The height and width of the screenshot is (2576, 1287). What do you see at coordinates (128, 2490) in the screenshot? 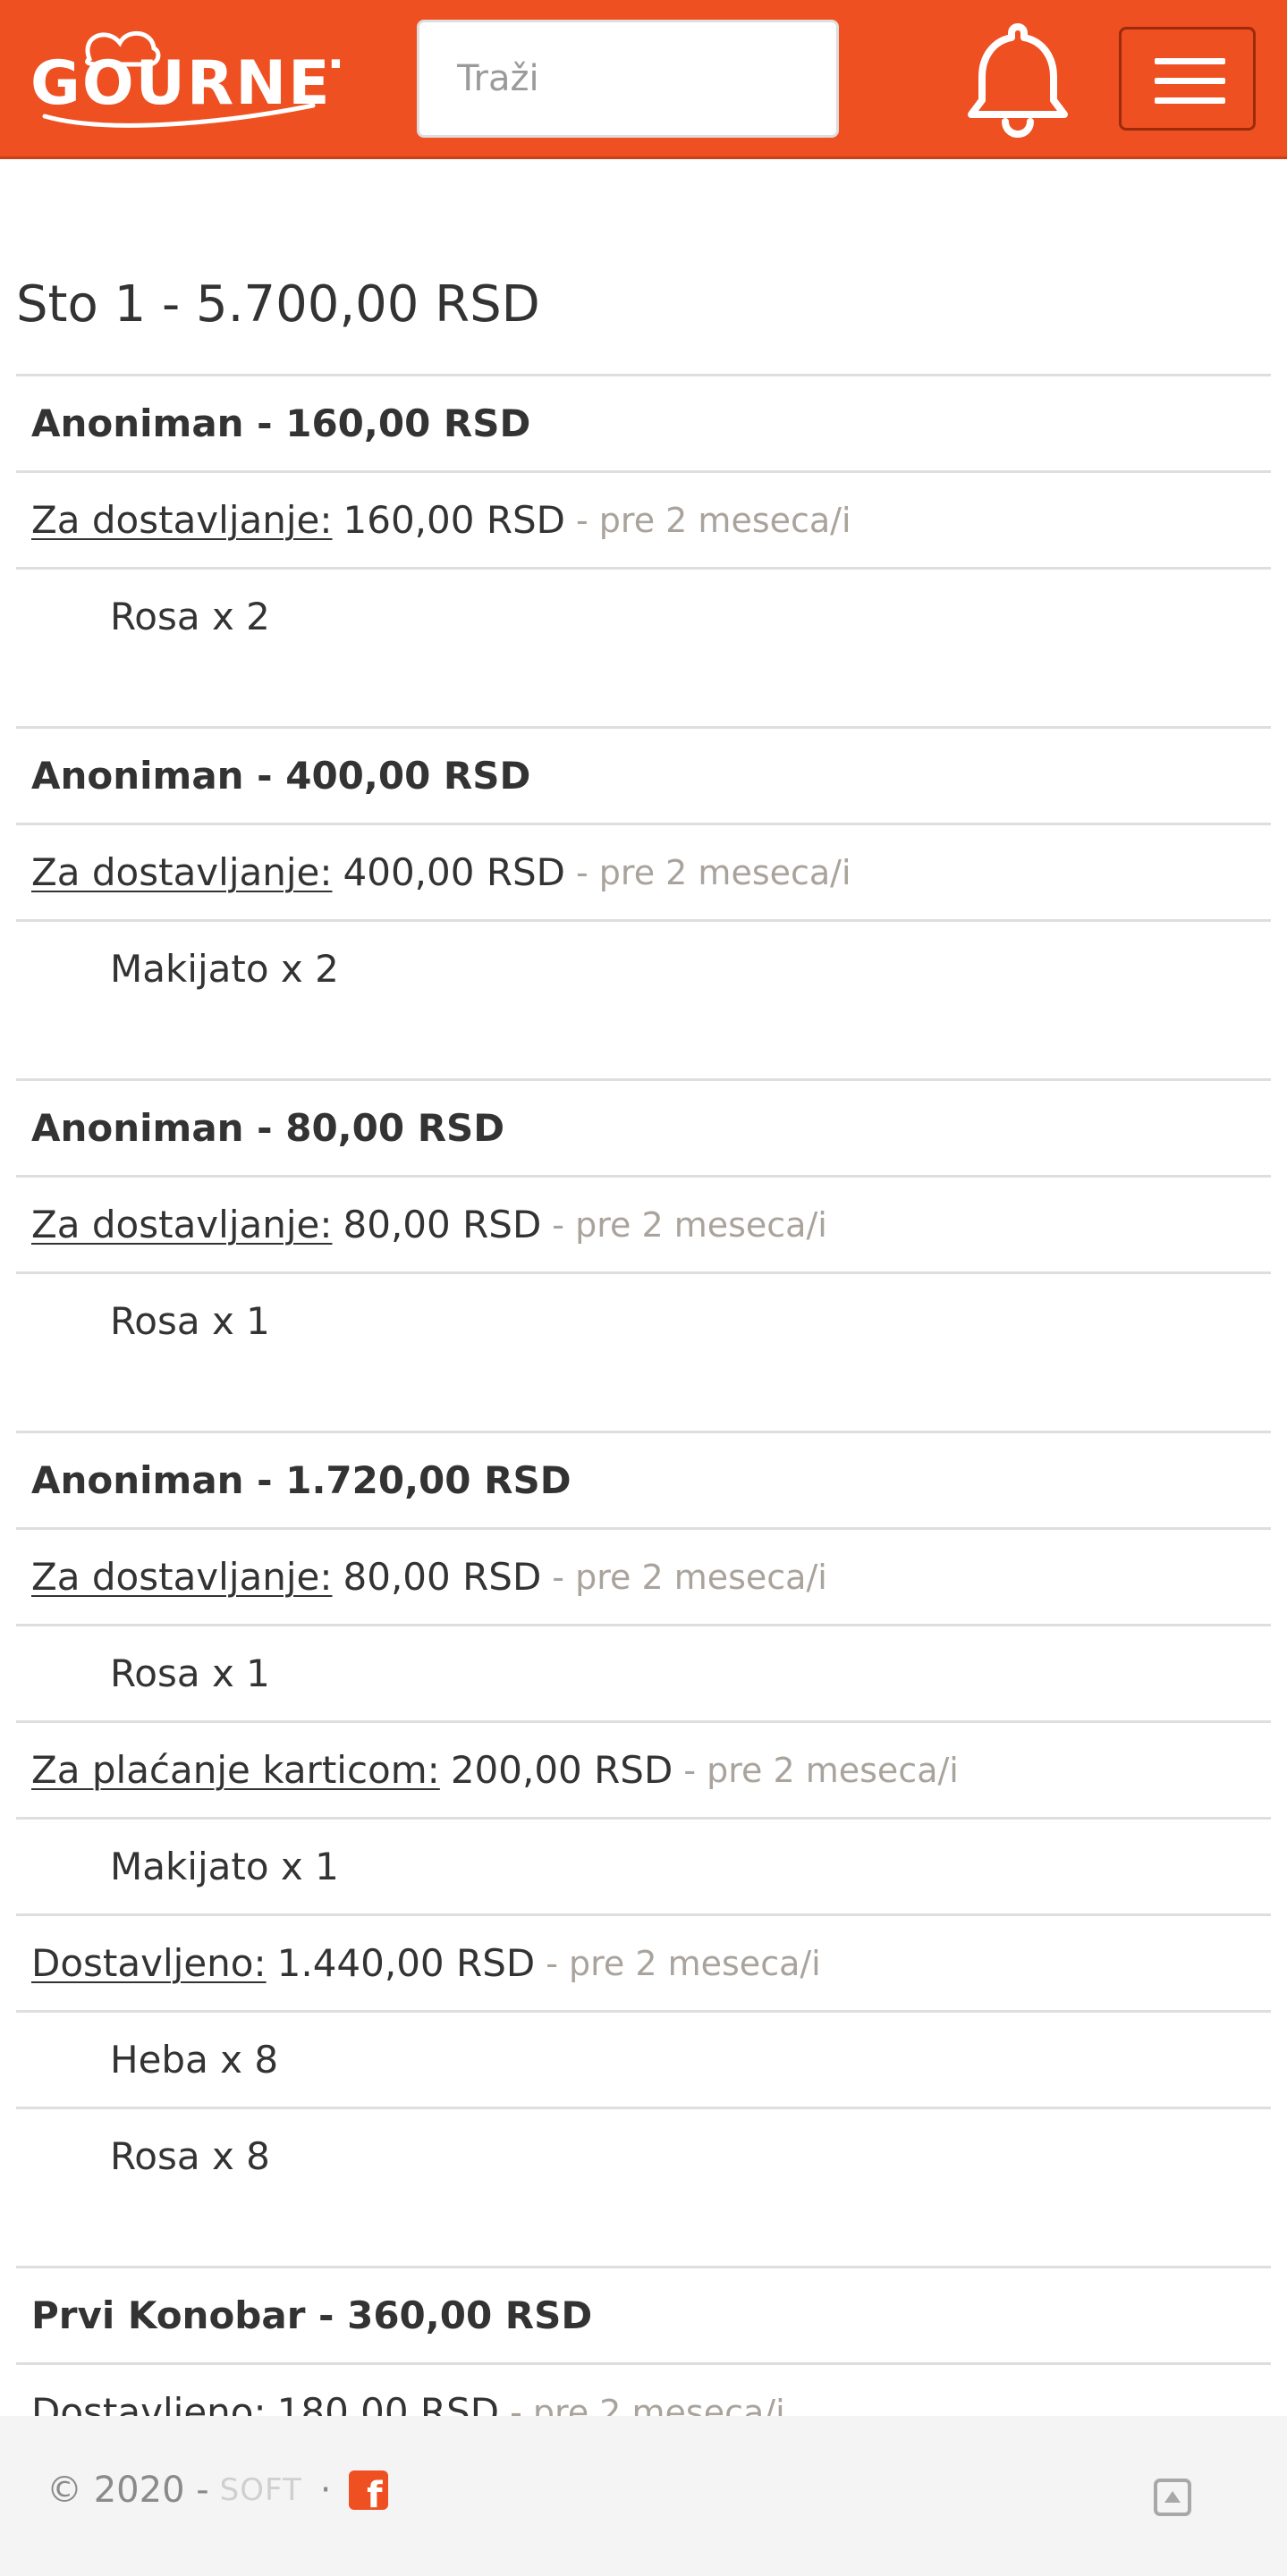
I see `copyright-text: © 2020 -` at bounding box center [128, 2490].